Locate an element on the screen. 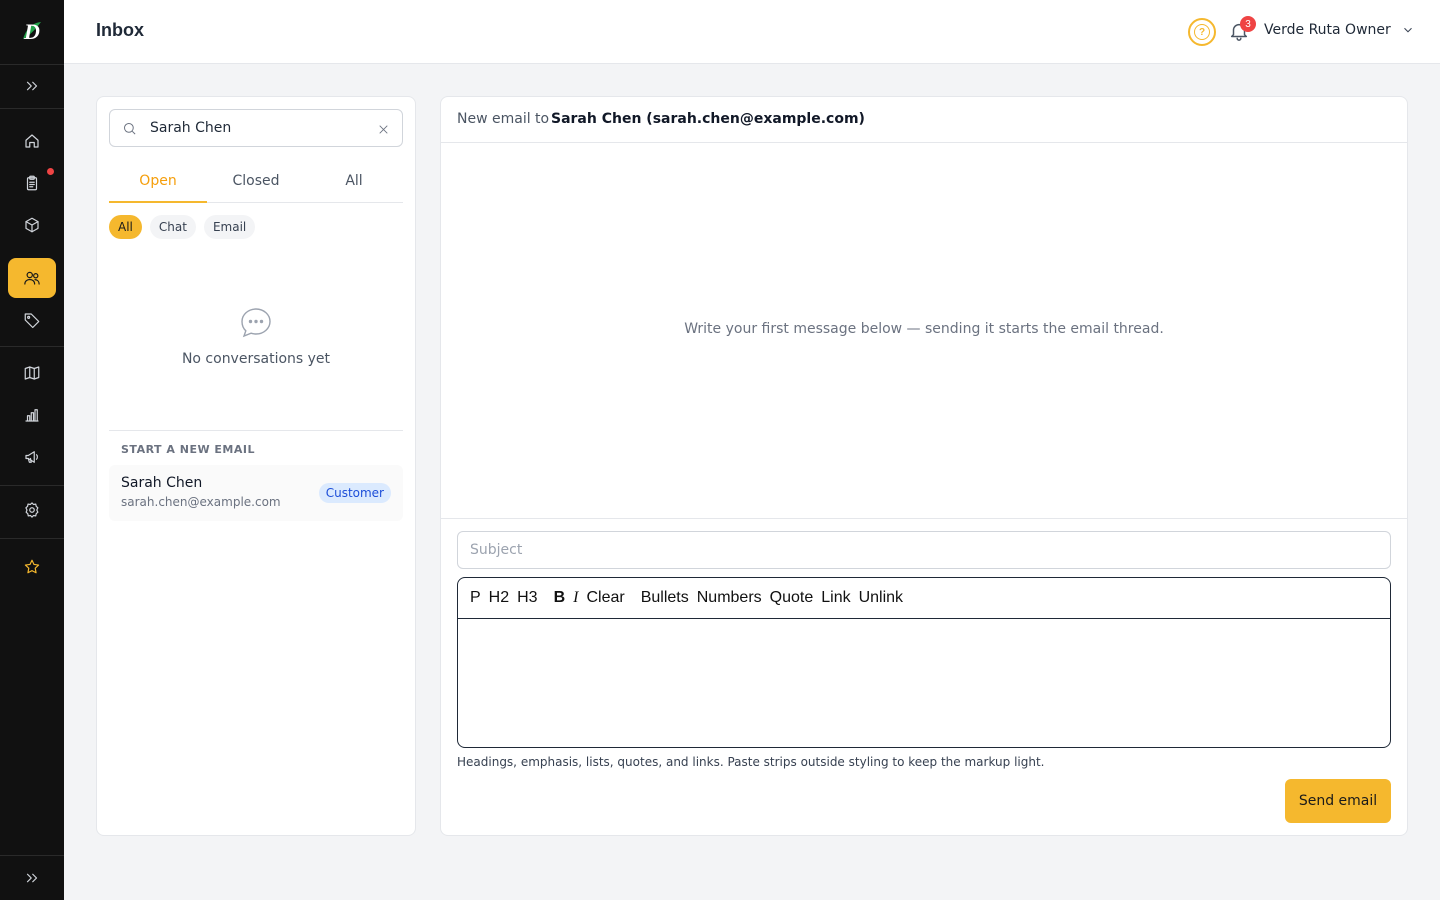 This screenshot has width=1440, height=900. logo-icon: D is located at coordinates (32, 31).